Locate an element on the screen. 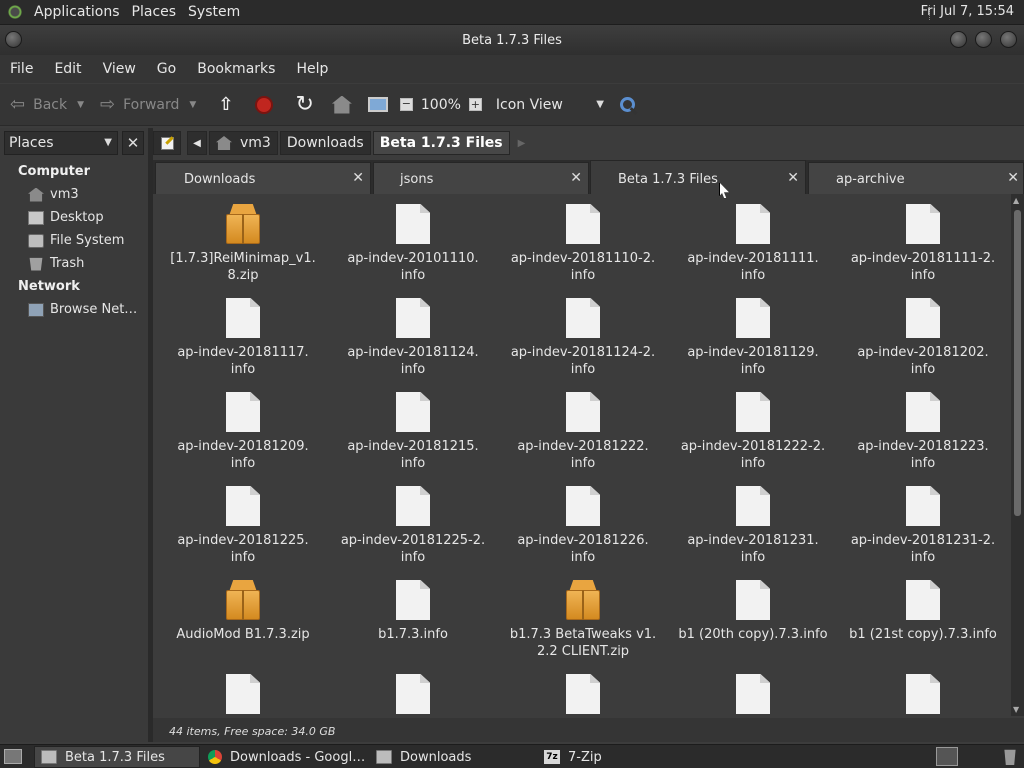 Image resolution: width=1024 pixels, height=768 pixels. file-item: [1.7.3]ReiMinimap_v1. 8.zip is located at coordinates (243, 244).